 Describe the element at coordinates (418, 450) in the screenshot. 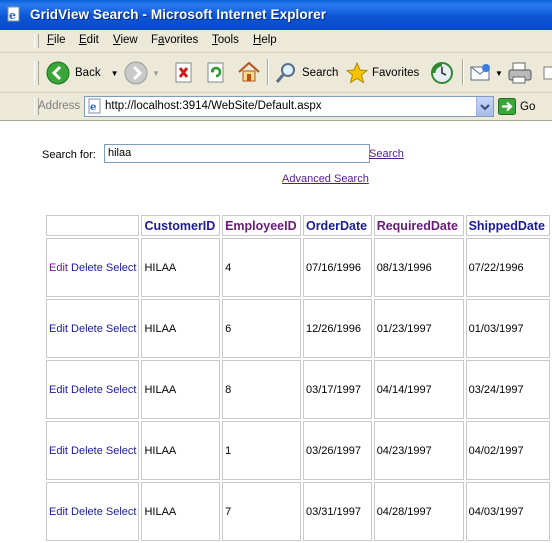

I see `requireddate-cell: 04/23/1997` at that location.